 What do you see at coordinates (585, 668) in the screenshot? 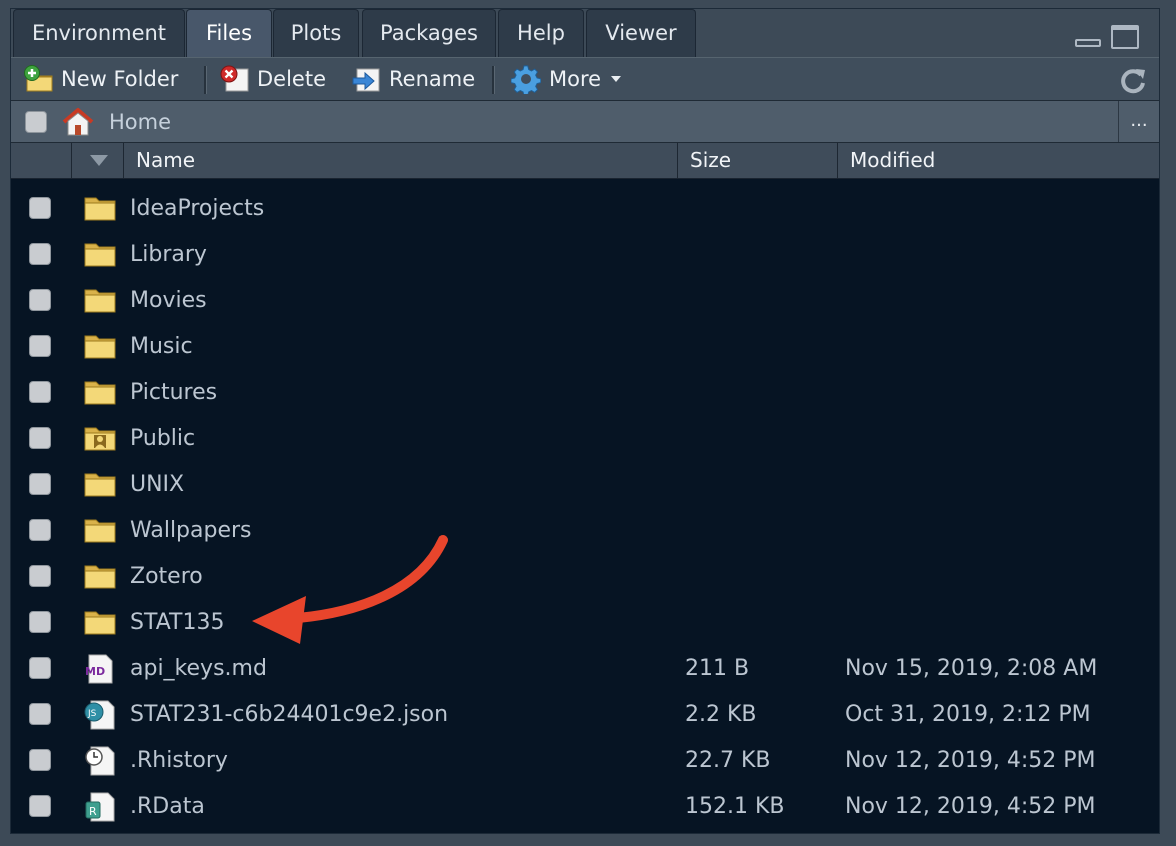
I see `file-row: MD api_keys.md 211 B Nov 15, 2019, 2:08 AM` at bounding box center [585, 668].